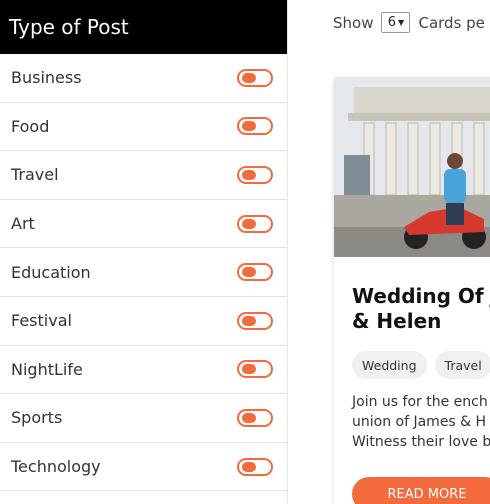 The width and height of the screenshot is (490, 504). I want to click on nightlife-toggle, so click(255, 369).